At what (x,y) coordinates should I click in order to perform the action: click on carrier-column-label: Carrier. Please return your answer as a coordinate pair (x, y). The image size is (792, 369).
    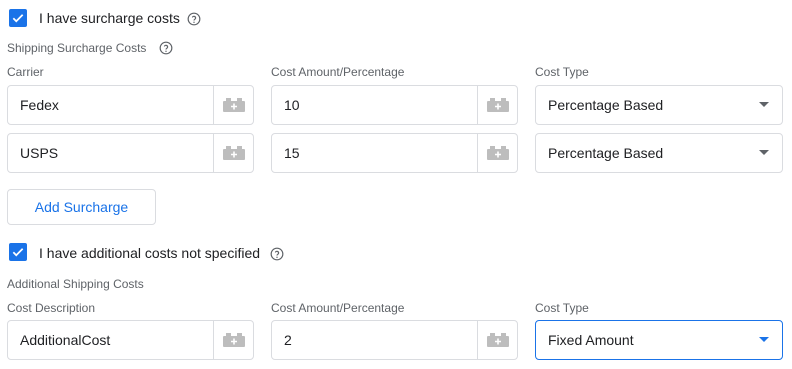
    Looking at the image, I should click on (25, 72).